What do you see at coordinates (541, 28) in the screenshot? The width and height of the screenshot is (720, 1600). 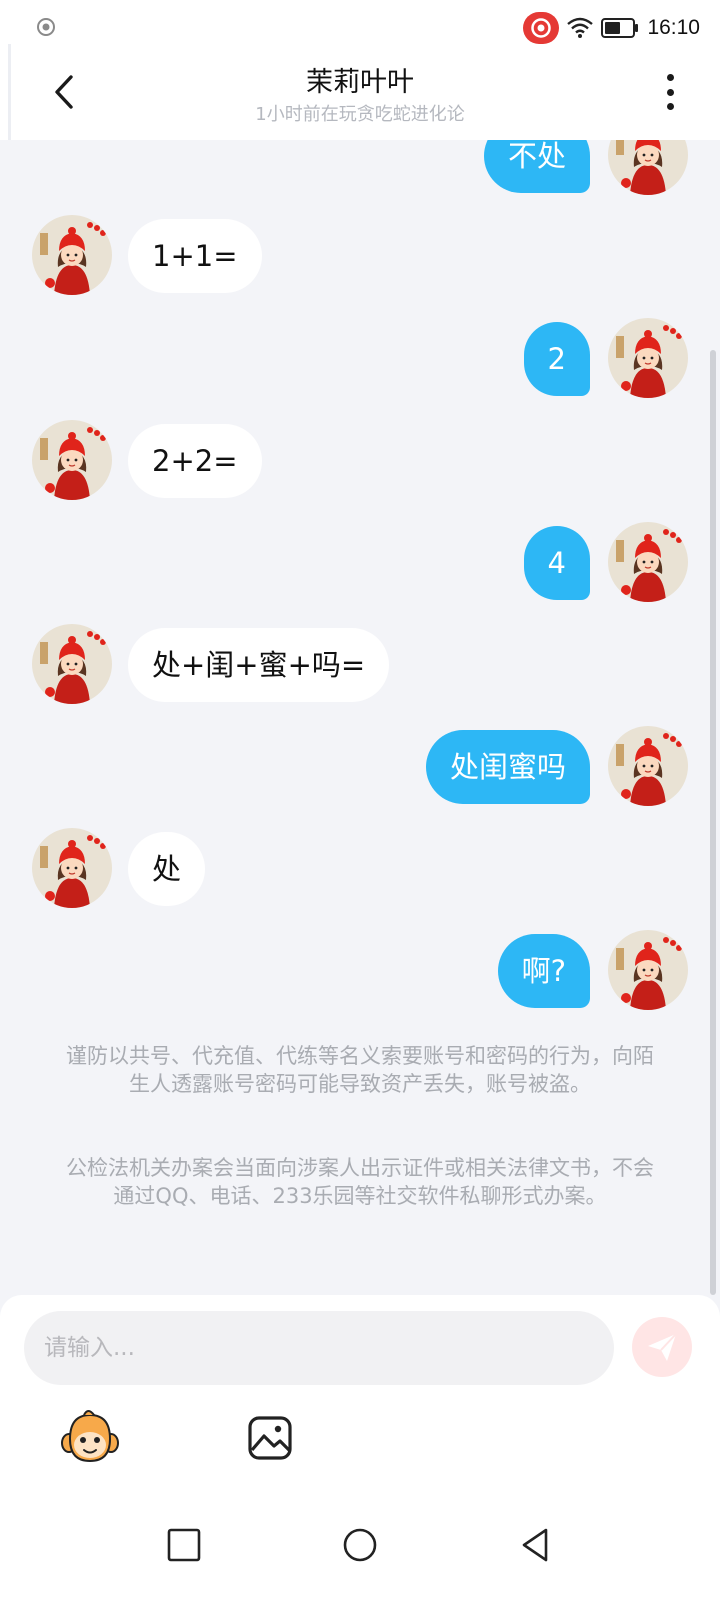 I see `screen-record-icon` at bounding box center [541, 28].